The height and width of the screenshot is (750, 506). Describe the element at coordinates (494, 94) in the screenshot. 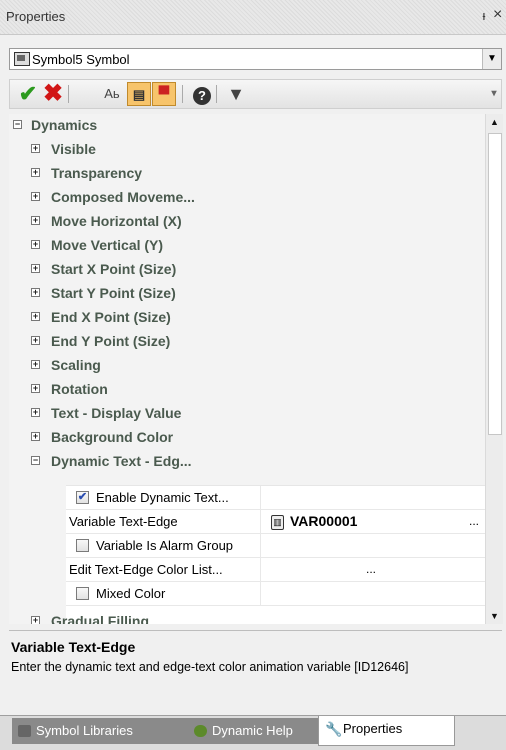

I see `toolbar-overflow-icon: ▾` at that location.